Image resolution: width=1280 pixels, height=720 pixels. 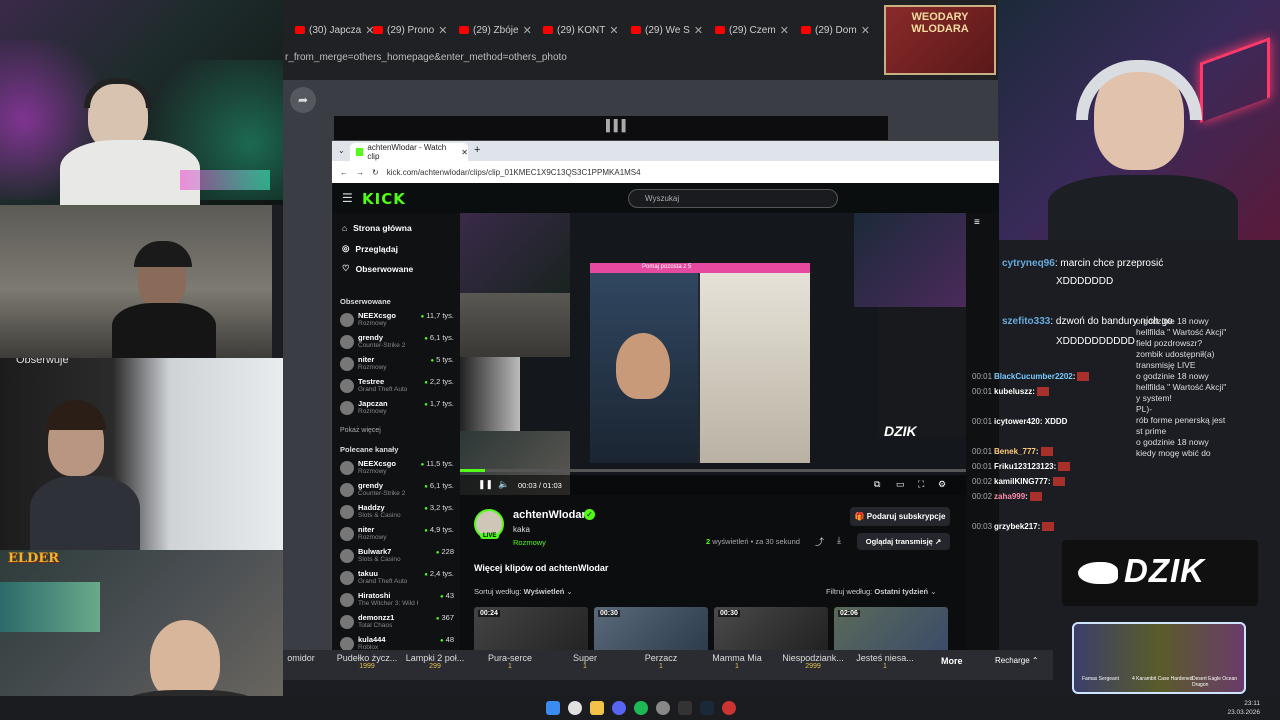 What do you see at coordinates (553, 708) in the screenshot?
I see `windows-start-icon` at bounding box center [553, 708].